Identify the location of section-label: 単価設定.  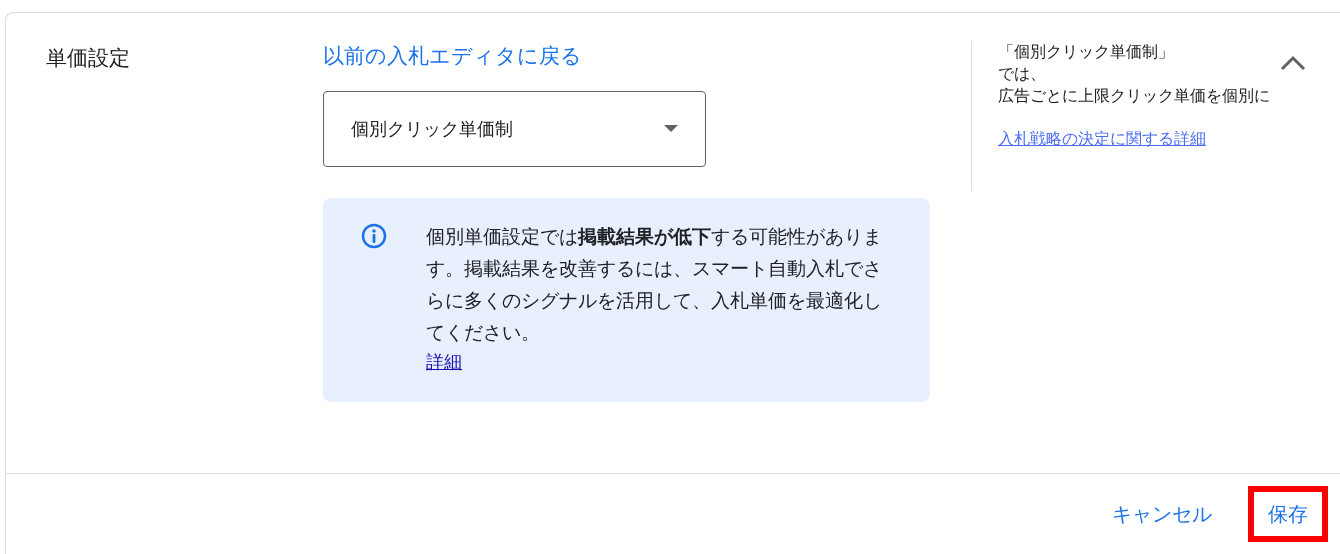
(88, 58).